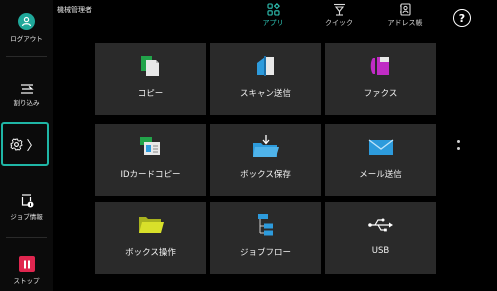 The image size is (497, 291). What do you see at coordinates (26, 264) in the screenshot?
I see `stop-icon` at bounding box center [26, 264].